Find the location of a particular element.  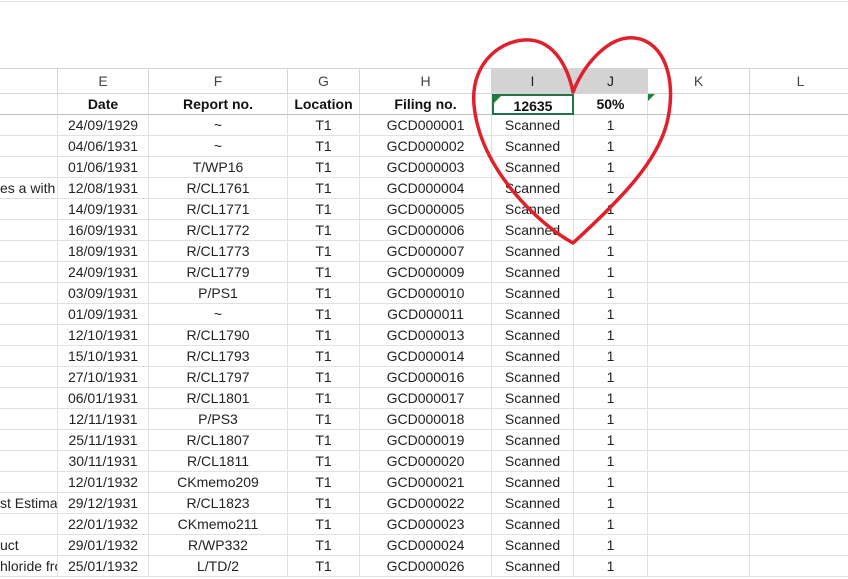

cell-date: 24/09/1929 is located at coordinates (103, 125).